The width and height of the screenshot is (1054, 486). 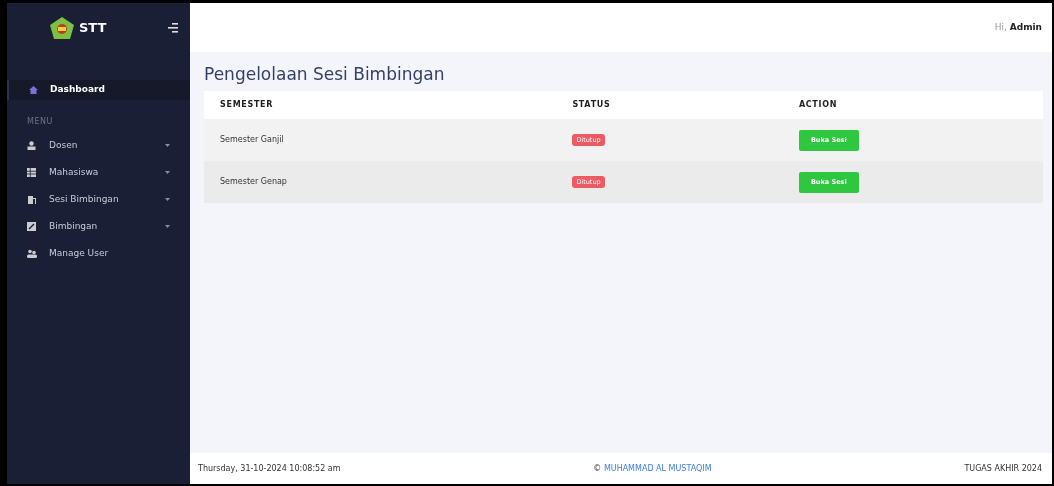 I want to click on column-header: ACTION, so click(x=912, y=105).